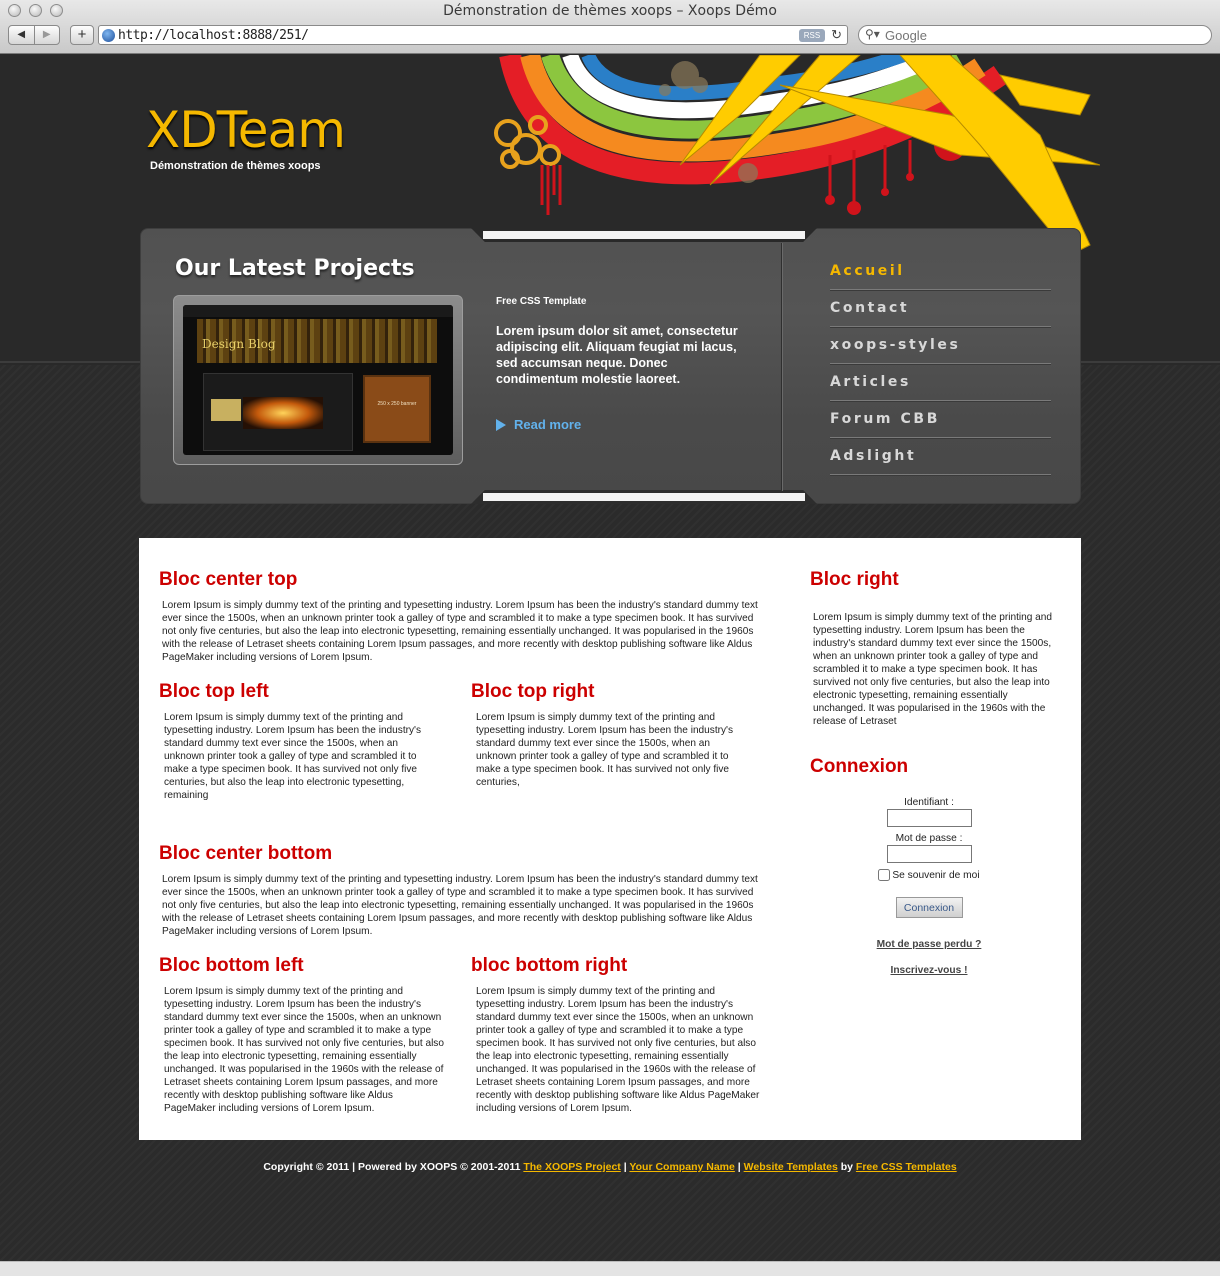 Image resolution: width=1220 pixels, height=1276 pixels. What do you see at coordinates (681, 1167) in the screenshot?
I see `footer-link-company: Your Company Name` at bounding box center [681, 1167].